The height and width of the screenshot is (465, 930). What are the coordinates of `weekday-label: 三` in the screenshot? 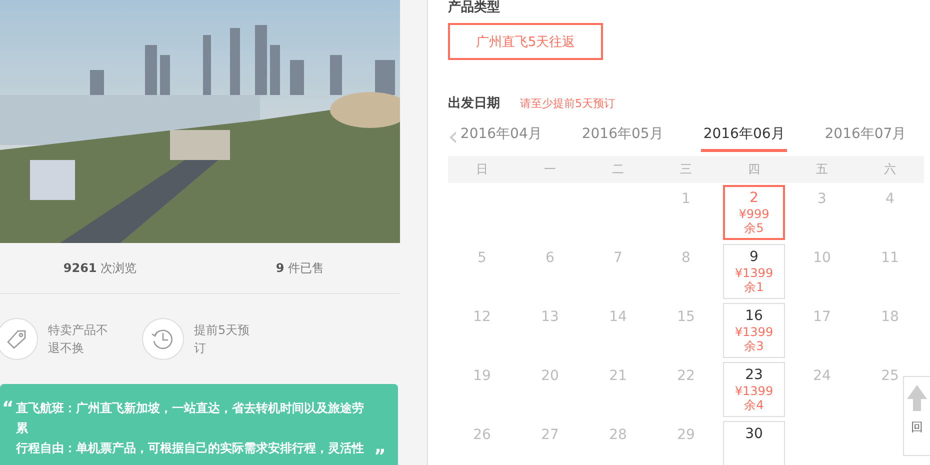 It's located at (686, 169).